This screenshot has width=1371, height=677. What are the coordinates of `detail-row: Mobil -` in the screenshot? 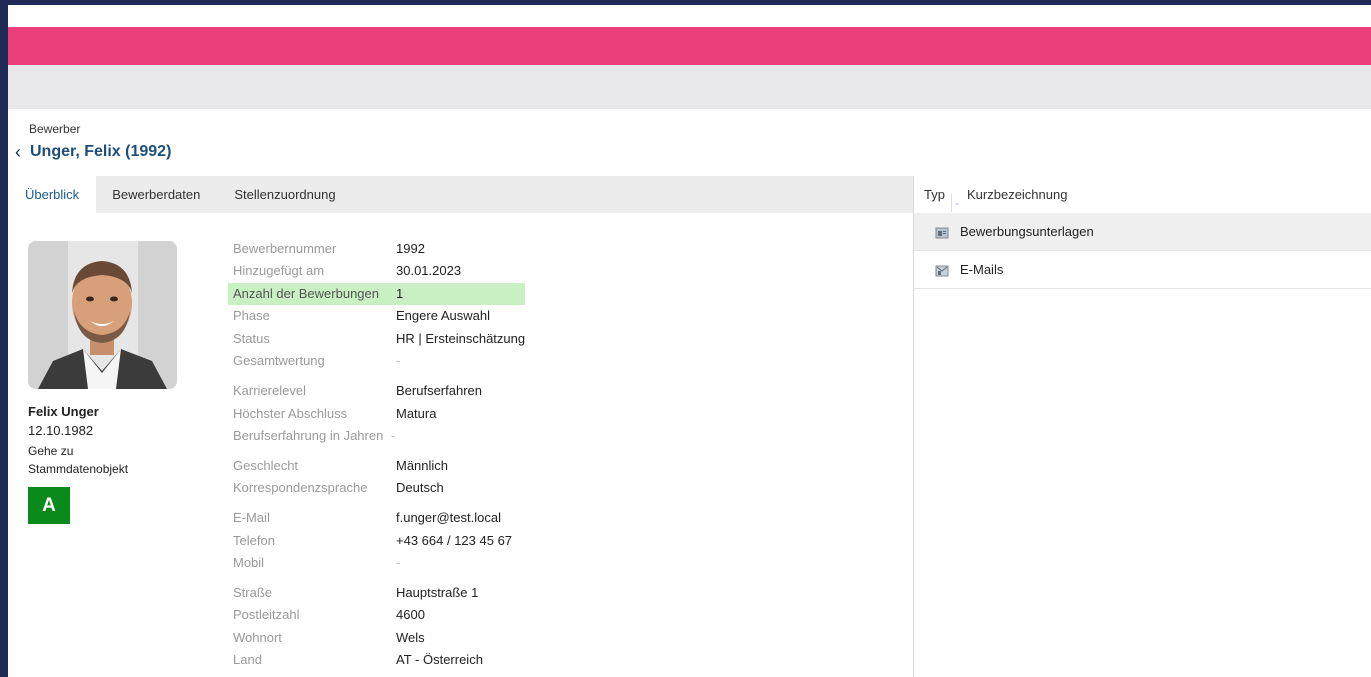 It's located at (378, 563).